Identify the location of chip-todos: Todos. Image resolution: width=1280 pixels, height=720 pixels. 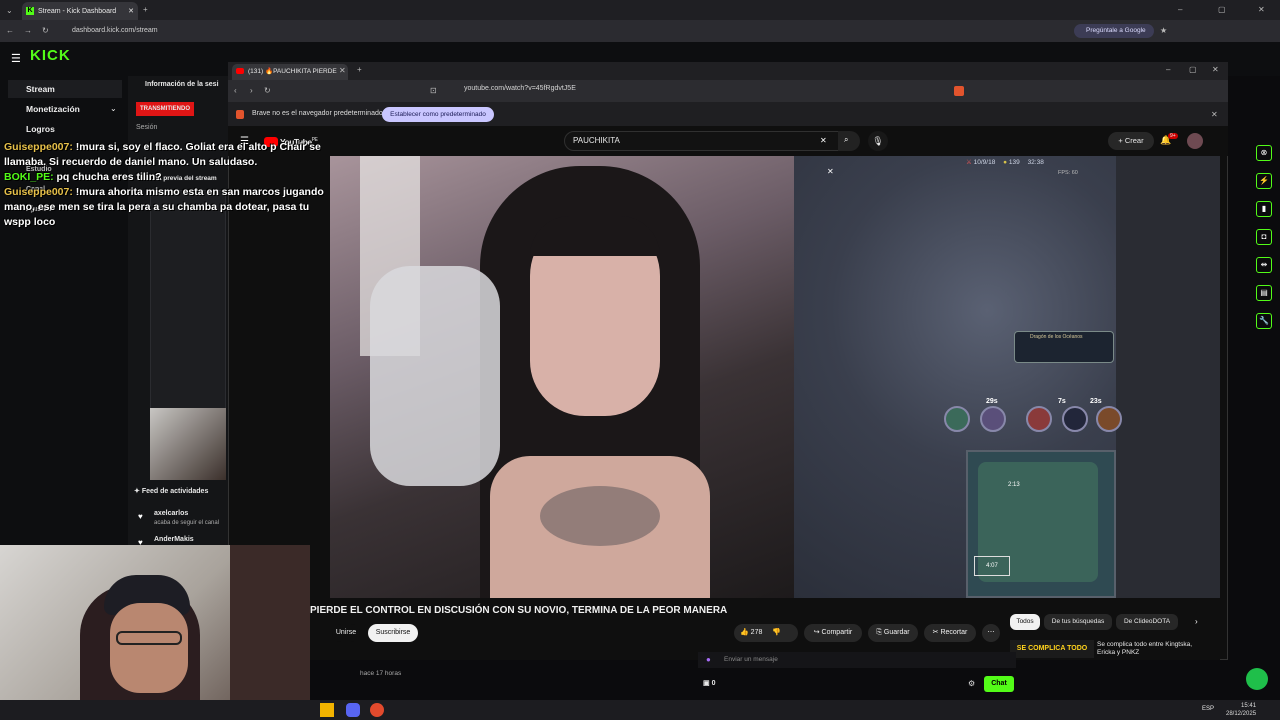
(1025, 622).